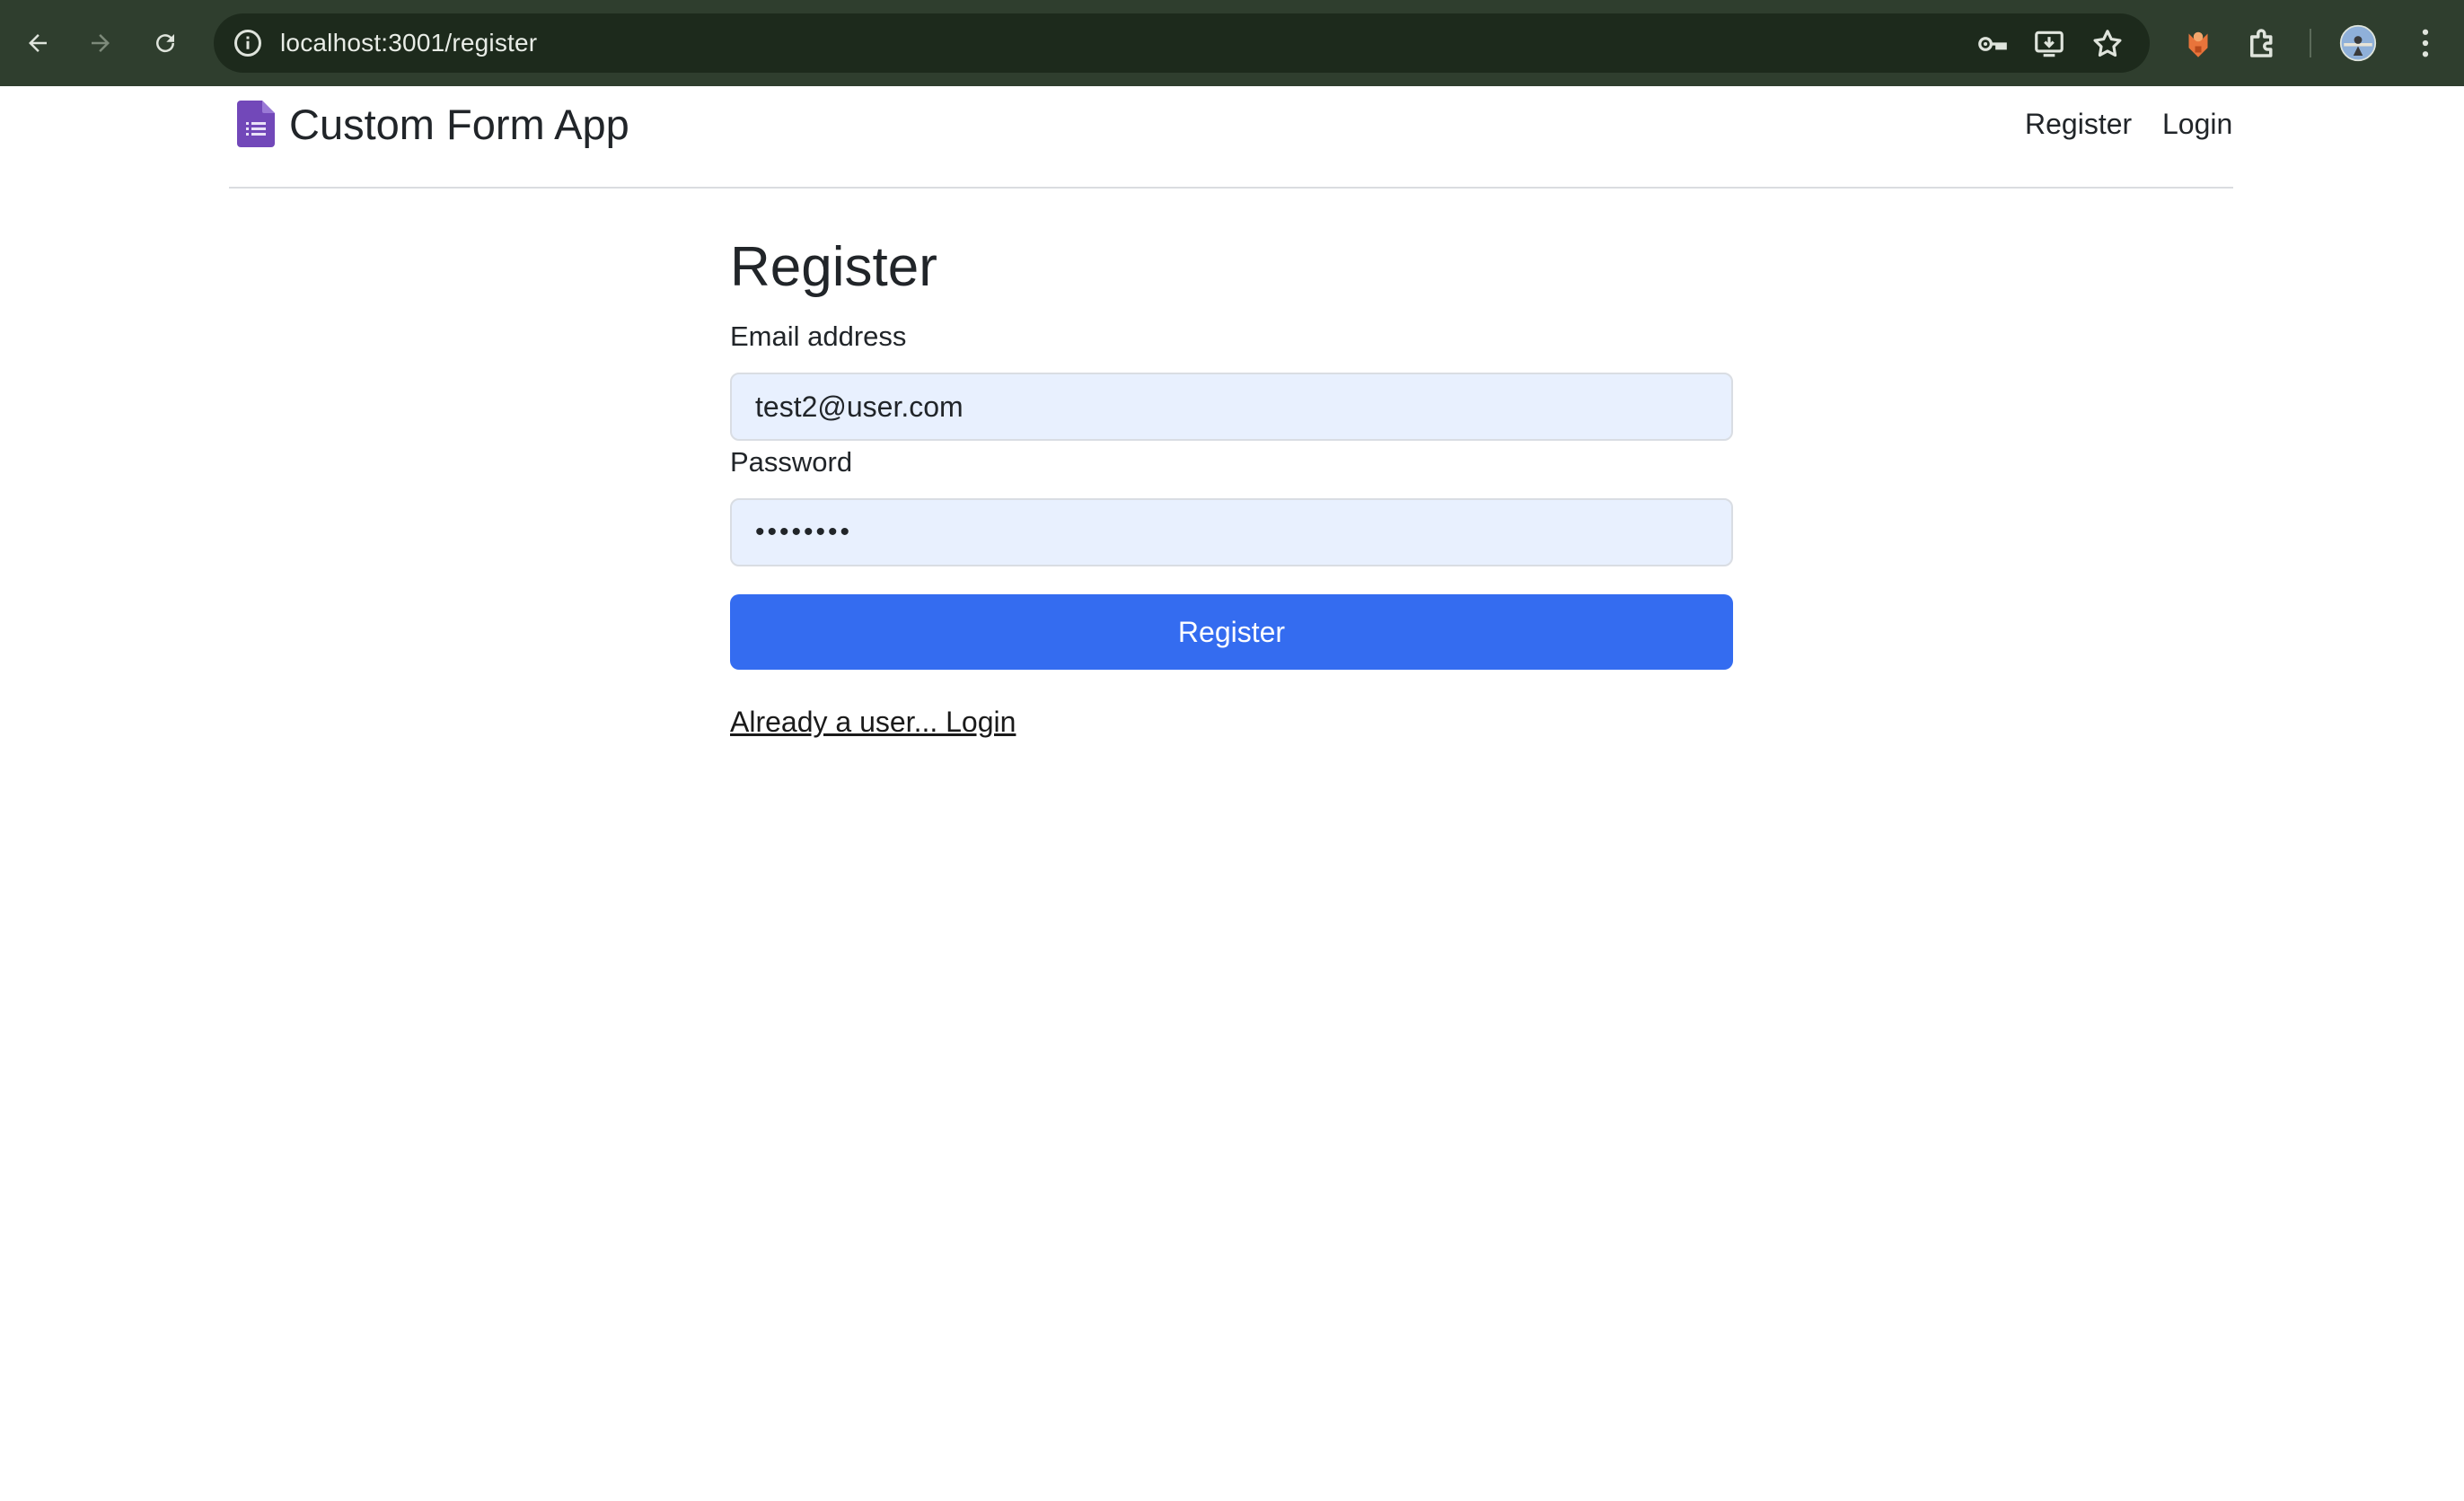  What do you see at coordinates (2358, 43) in the screenshot?
I see `profile-avatar` at bounding box center [2358, 43].